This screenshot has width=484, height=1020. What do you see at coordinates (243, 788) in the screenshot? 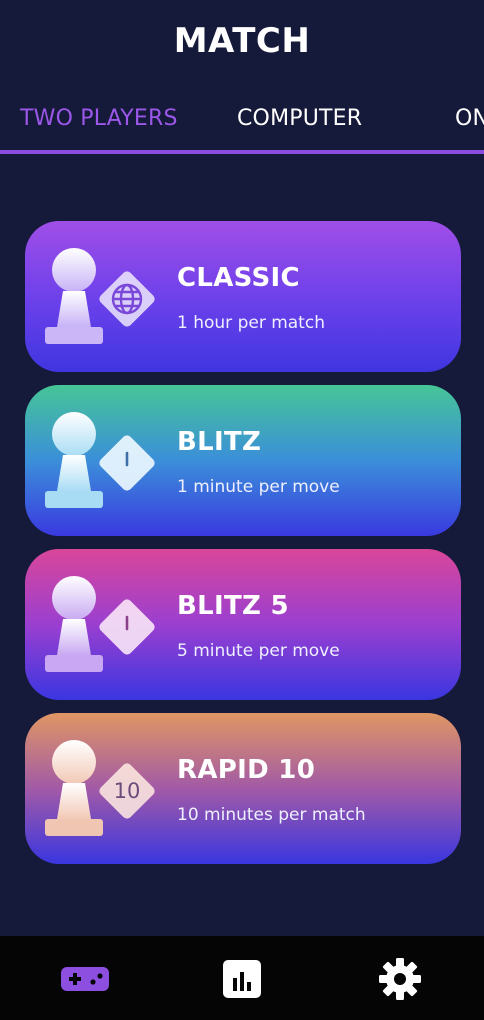
I see `mode-card-rapid-10: 10 RAPID 10 10 minutes per match` at bounding box center [243, 788].